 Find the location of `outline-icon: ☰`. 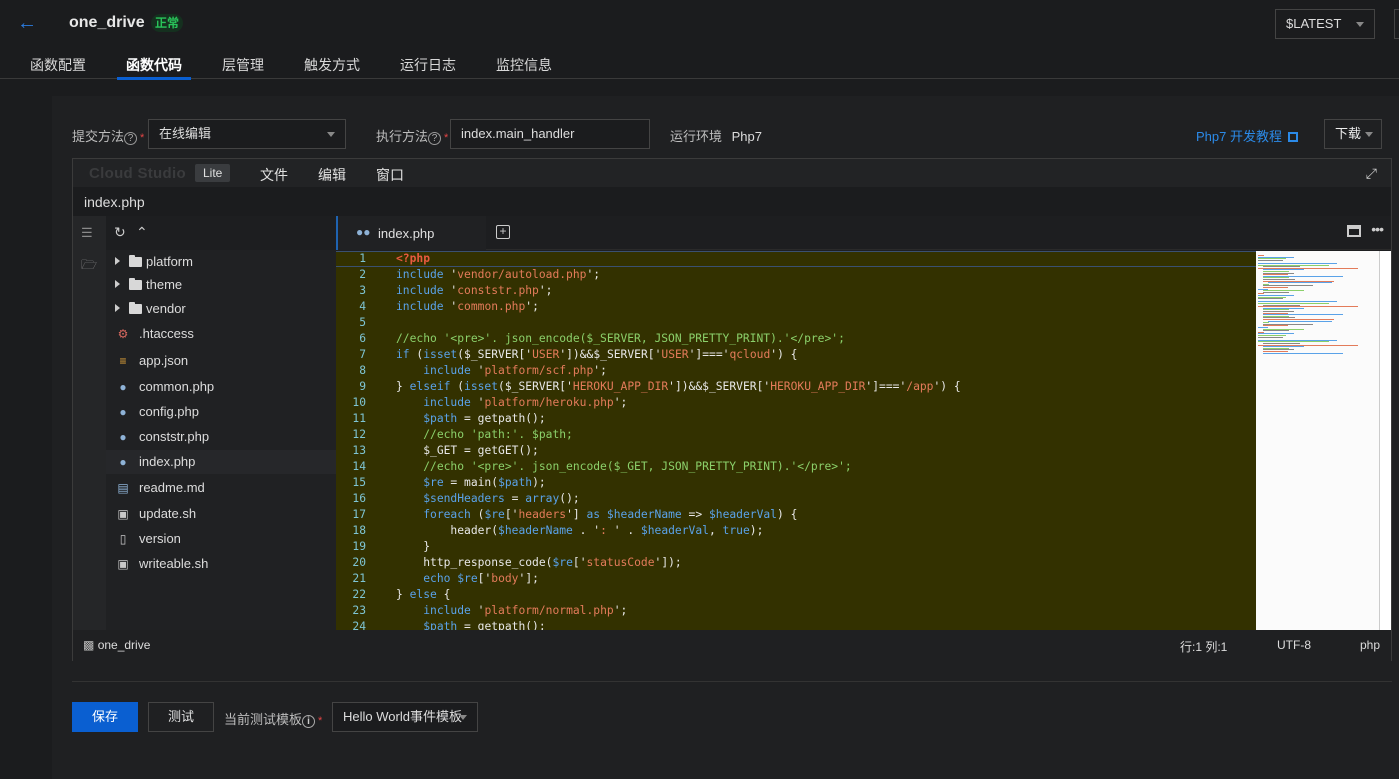

outline-icon: ☰ is located at coordinates (90, 233).